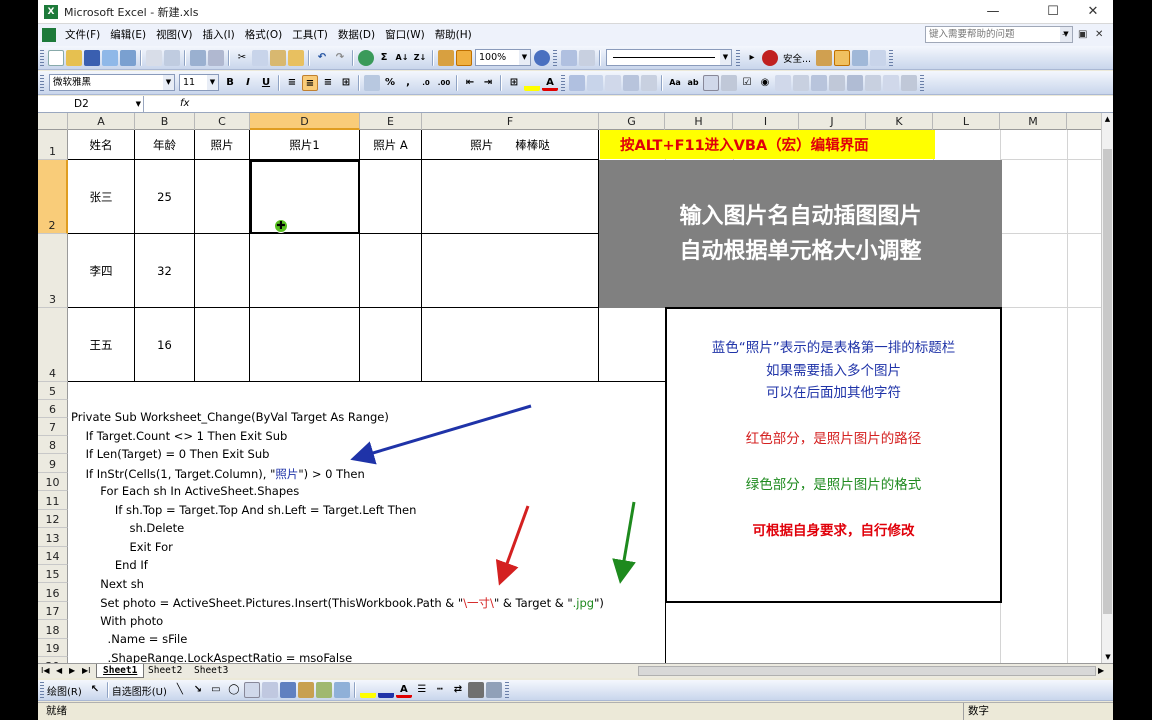 This screenshot has height=720, width=1152. Describe the element at coordinates (372, 82) in the screenshot. I see `currency-icon` at that location.